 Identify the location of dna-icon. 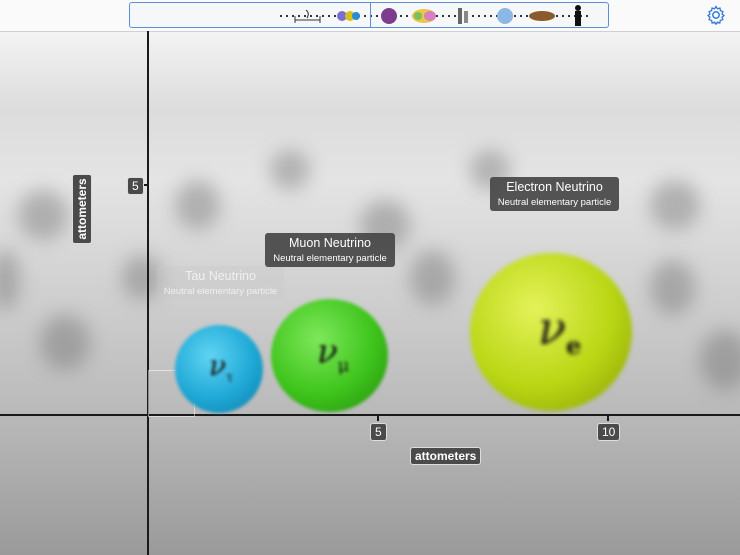
(463, 16).